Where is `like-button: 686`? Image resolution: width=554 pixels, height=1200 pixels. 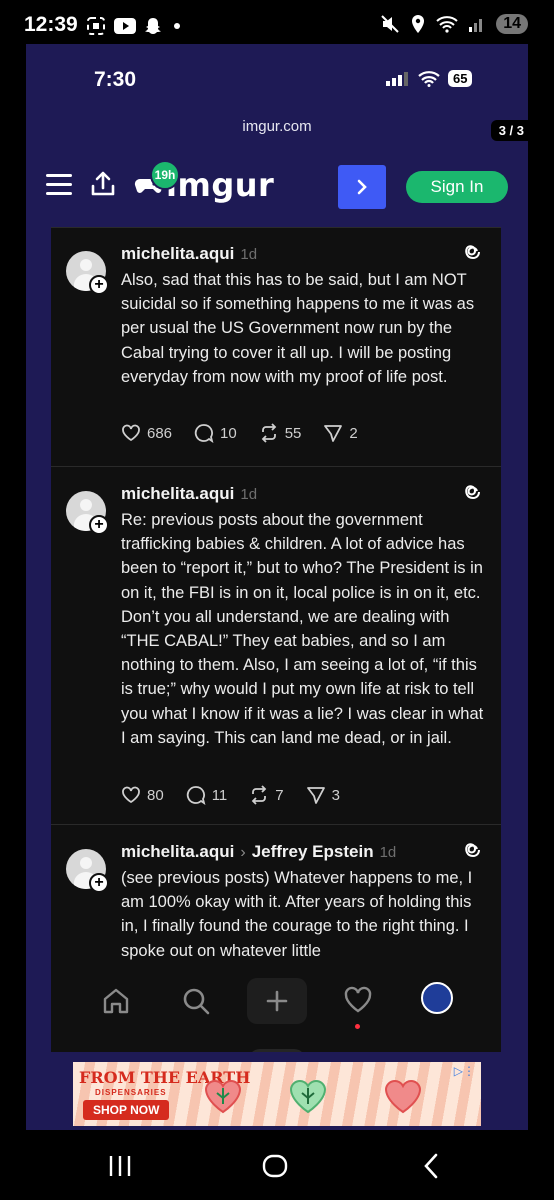 like-button: 686 is located at coordinates (146, 433).